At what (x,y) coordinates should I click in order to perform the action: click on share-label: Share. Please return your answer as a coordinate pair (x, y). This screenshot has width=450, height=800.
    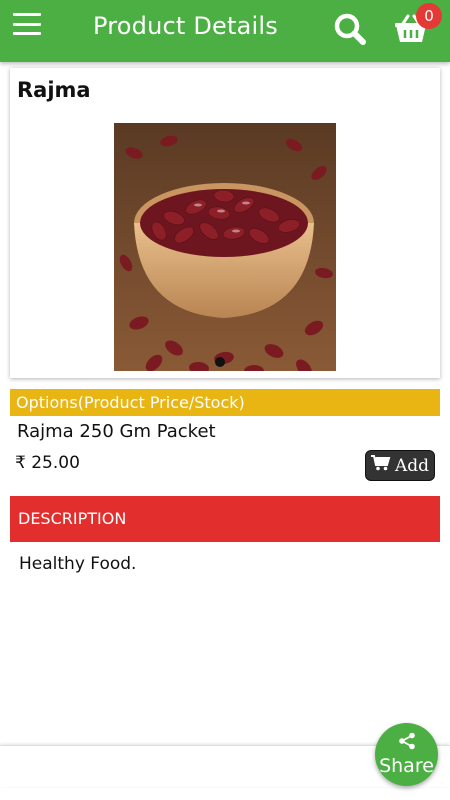
    Looking at the image, I should click on (406, 766).